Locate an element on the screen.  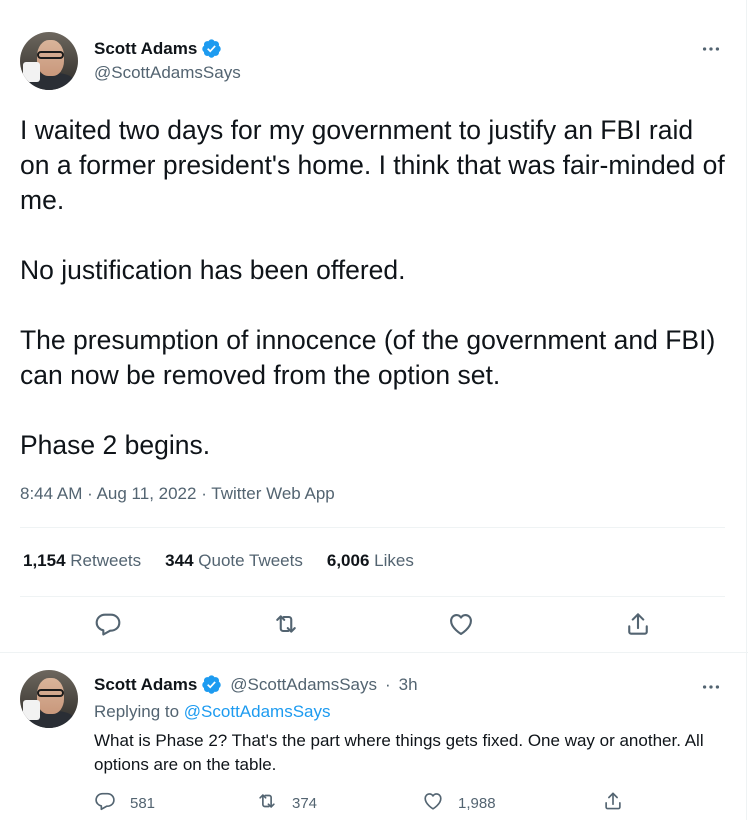
reply-age: 3h is located at coordinates (408, 685).